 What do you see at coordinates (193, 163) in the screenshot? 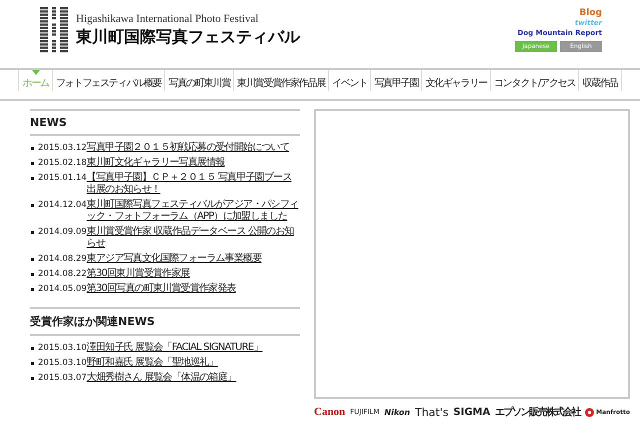
I see `news-link: 東川町文化ギャラリー写真展情報` at bounding box center [193, 163].